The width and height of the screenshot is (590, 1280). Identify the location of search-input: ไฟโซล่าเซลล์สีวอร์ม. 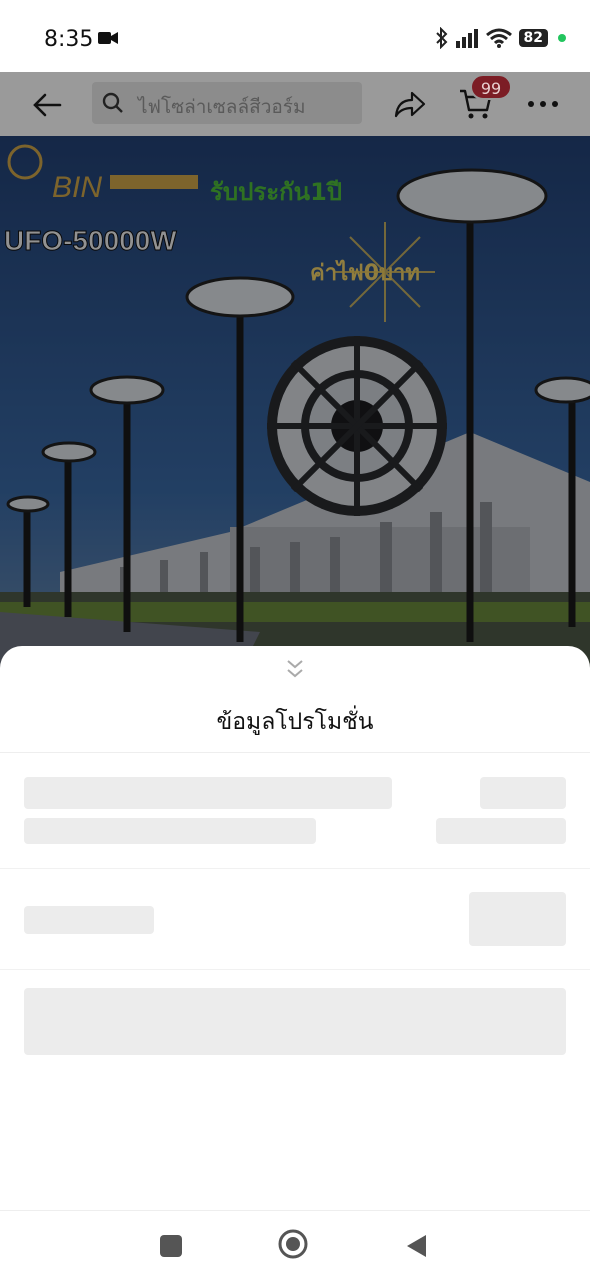
(227, 103).